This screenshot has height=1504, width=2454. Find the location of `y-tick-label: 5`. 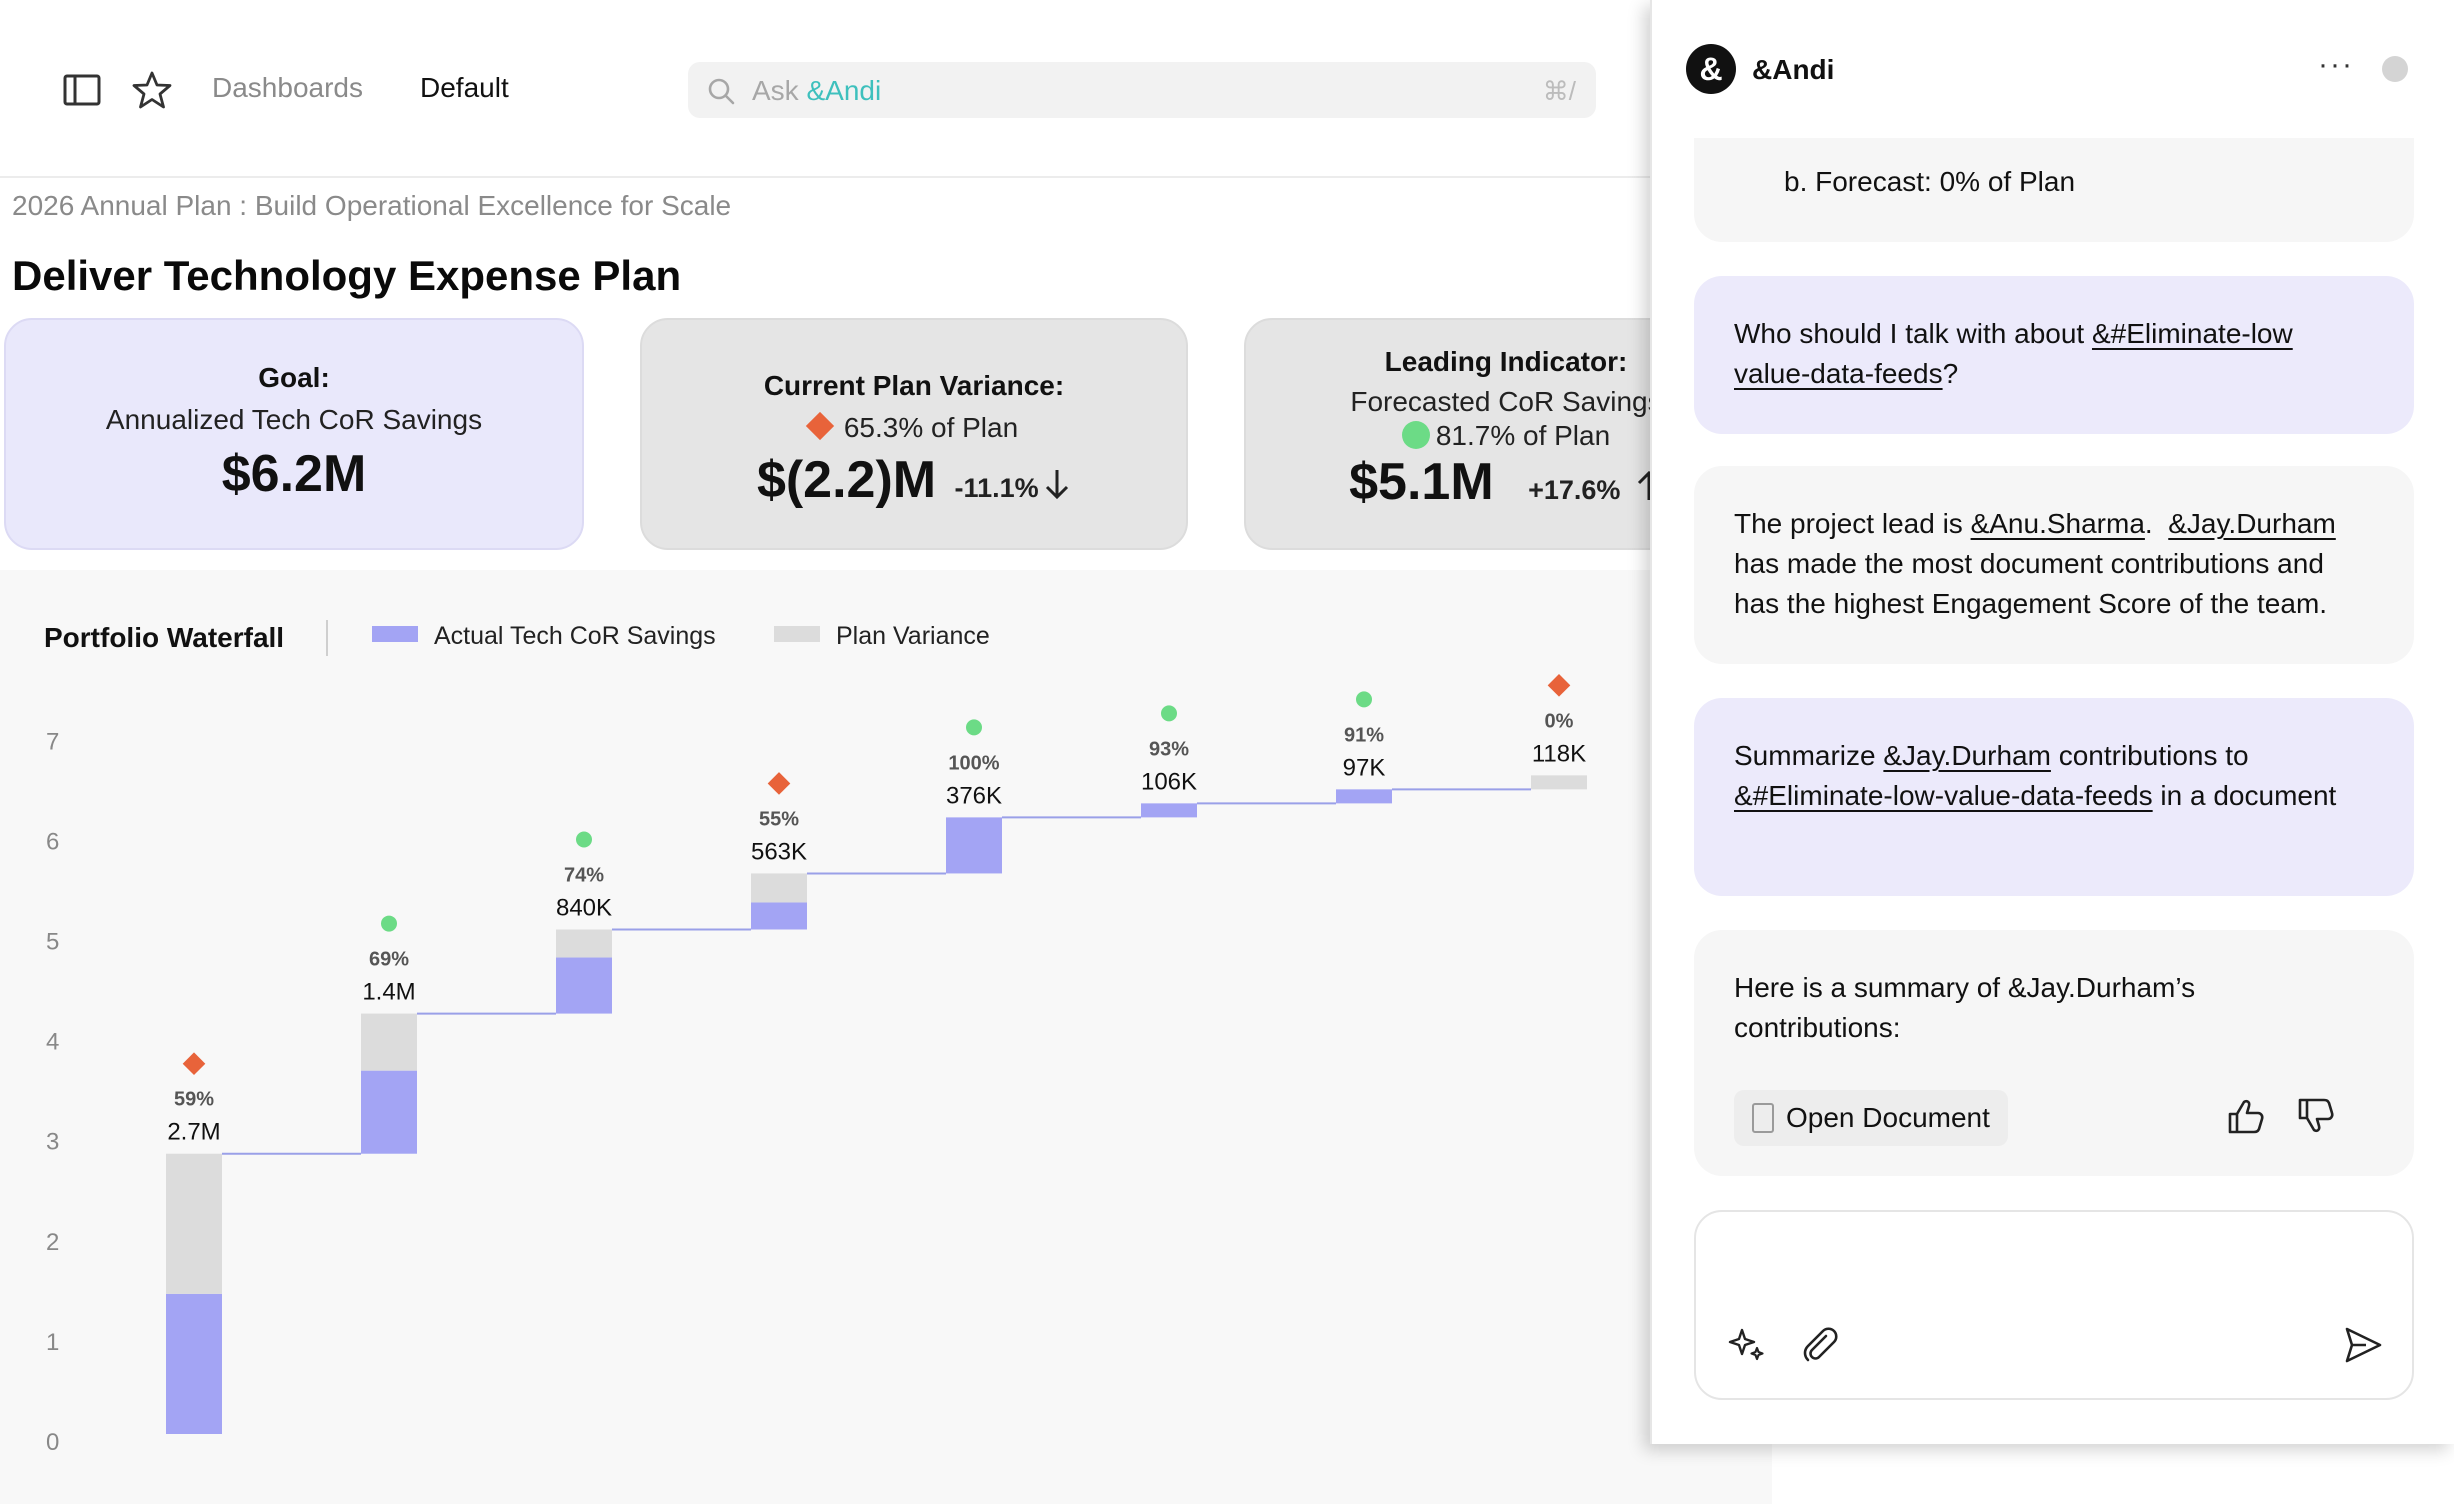

y-tick-label: 5 is located at coordinates (52, 942).